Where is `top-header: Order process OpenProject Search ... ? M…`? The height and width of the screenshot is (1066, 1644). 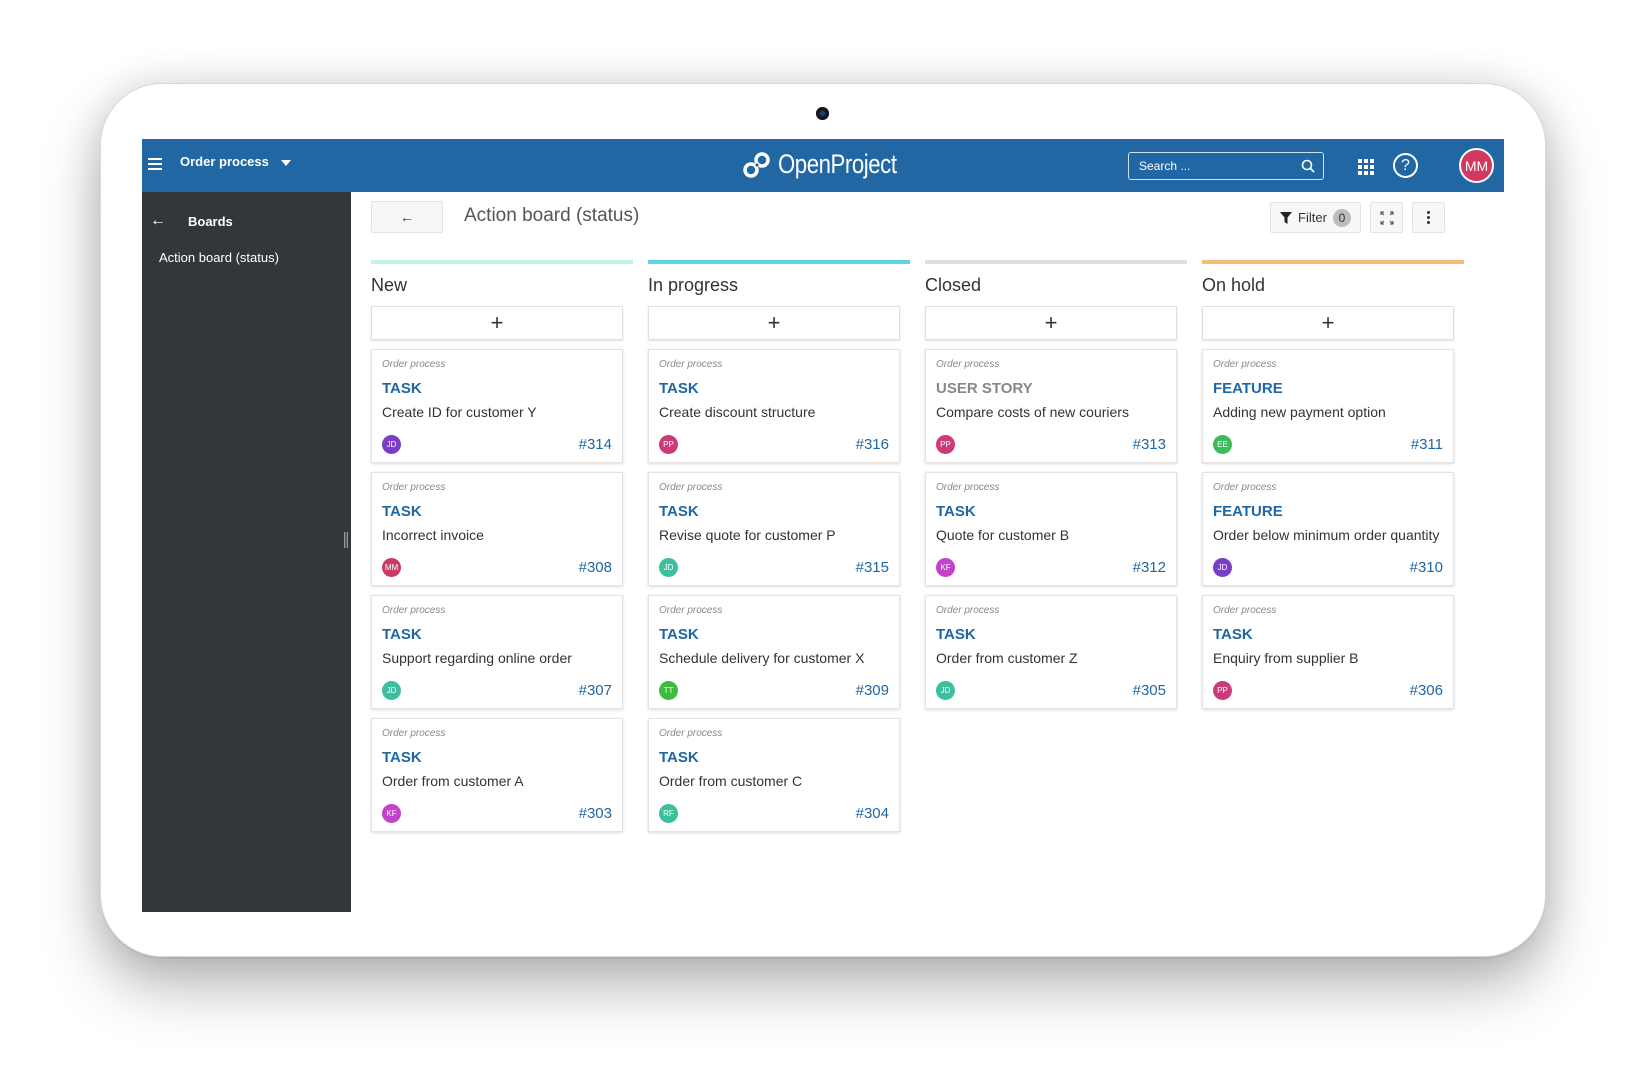 top-header: Order process OpenProject Search ... ? M… is located at coordinates (823, 165).